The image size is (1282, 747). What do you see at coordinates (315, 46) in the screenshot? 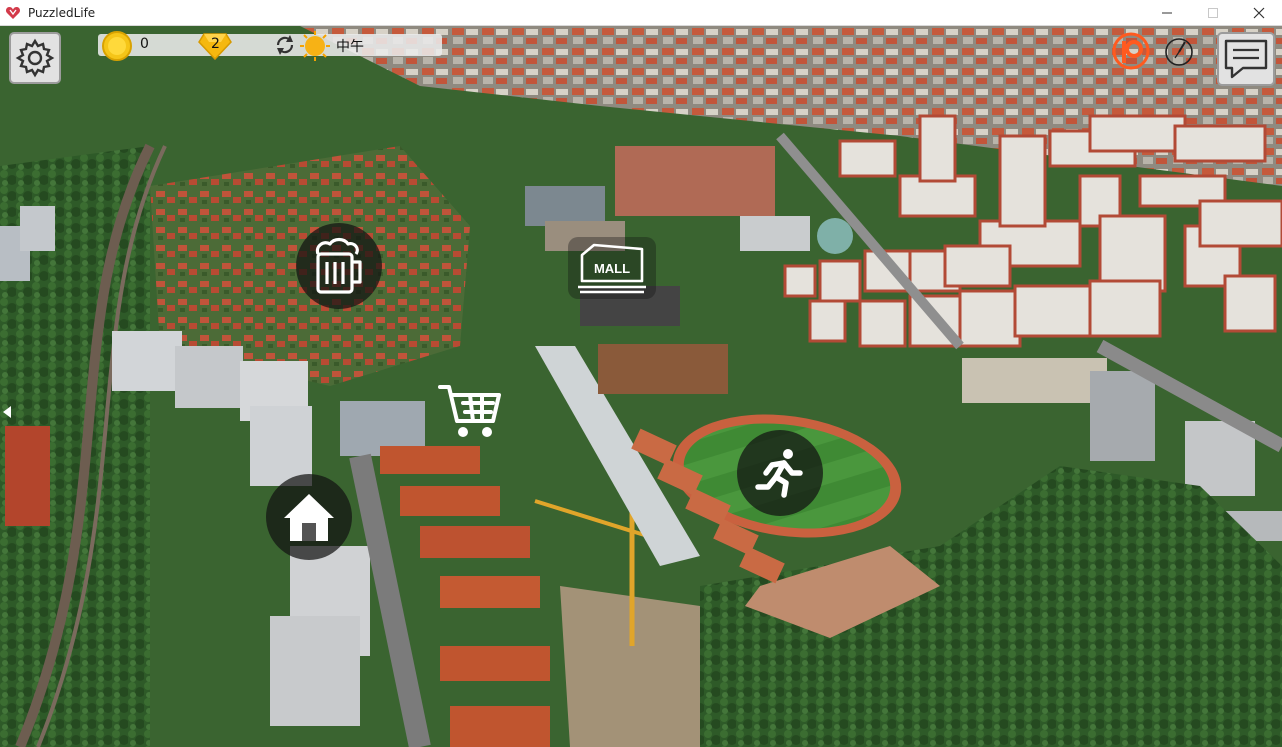
I see `sun-icon` at bounding box center [315, 46].